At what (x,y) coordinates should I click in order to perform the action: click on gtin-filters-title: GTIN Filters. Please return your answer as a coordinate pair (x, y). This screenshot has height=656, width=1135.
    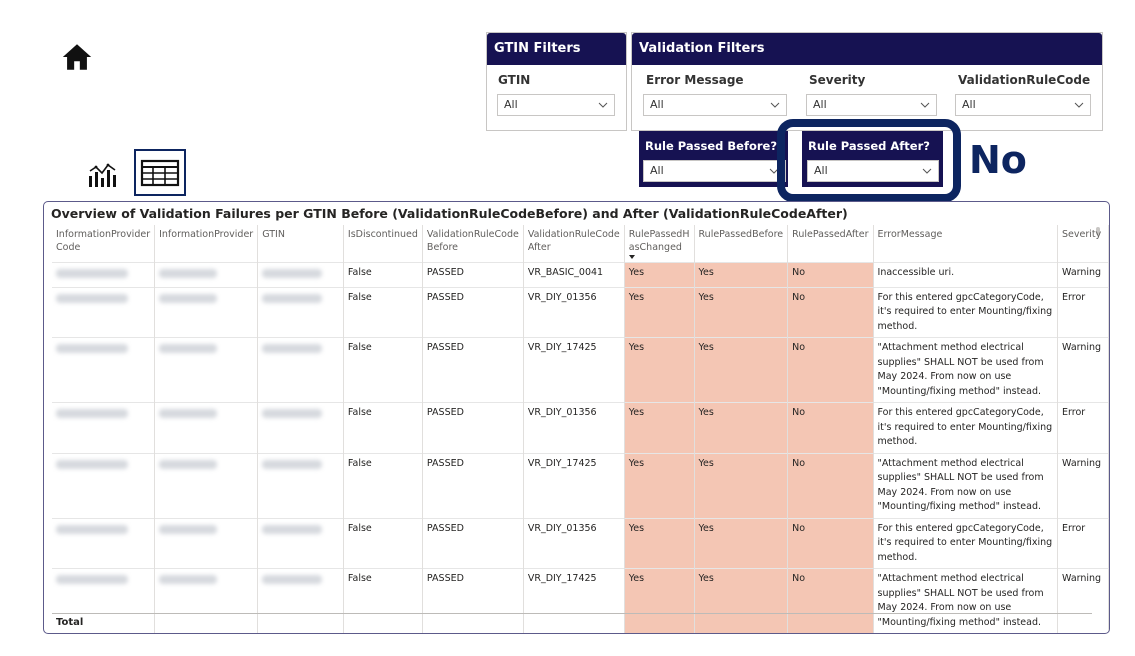
    Looking at the image, I should click on (556, 49).